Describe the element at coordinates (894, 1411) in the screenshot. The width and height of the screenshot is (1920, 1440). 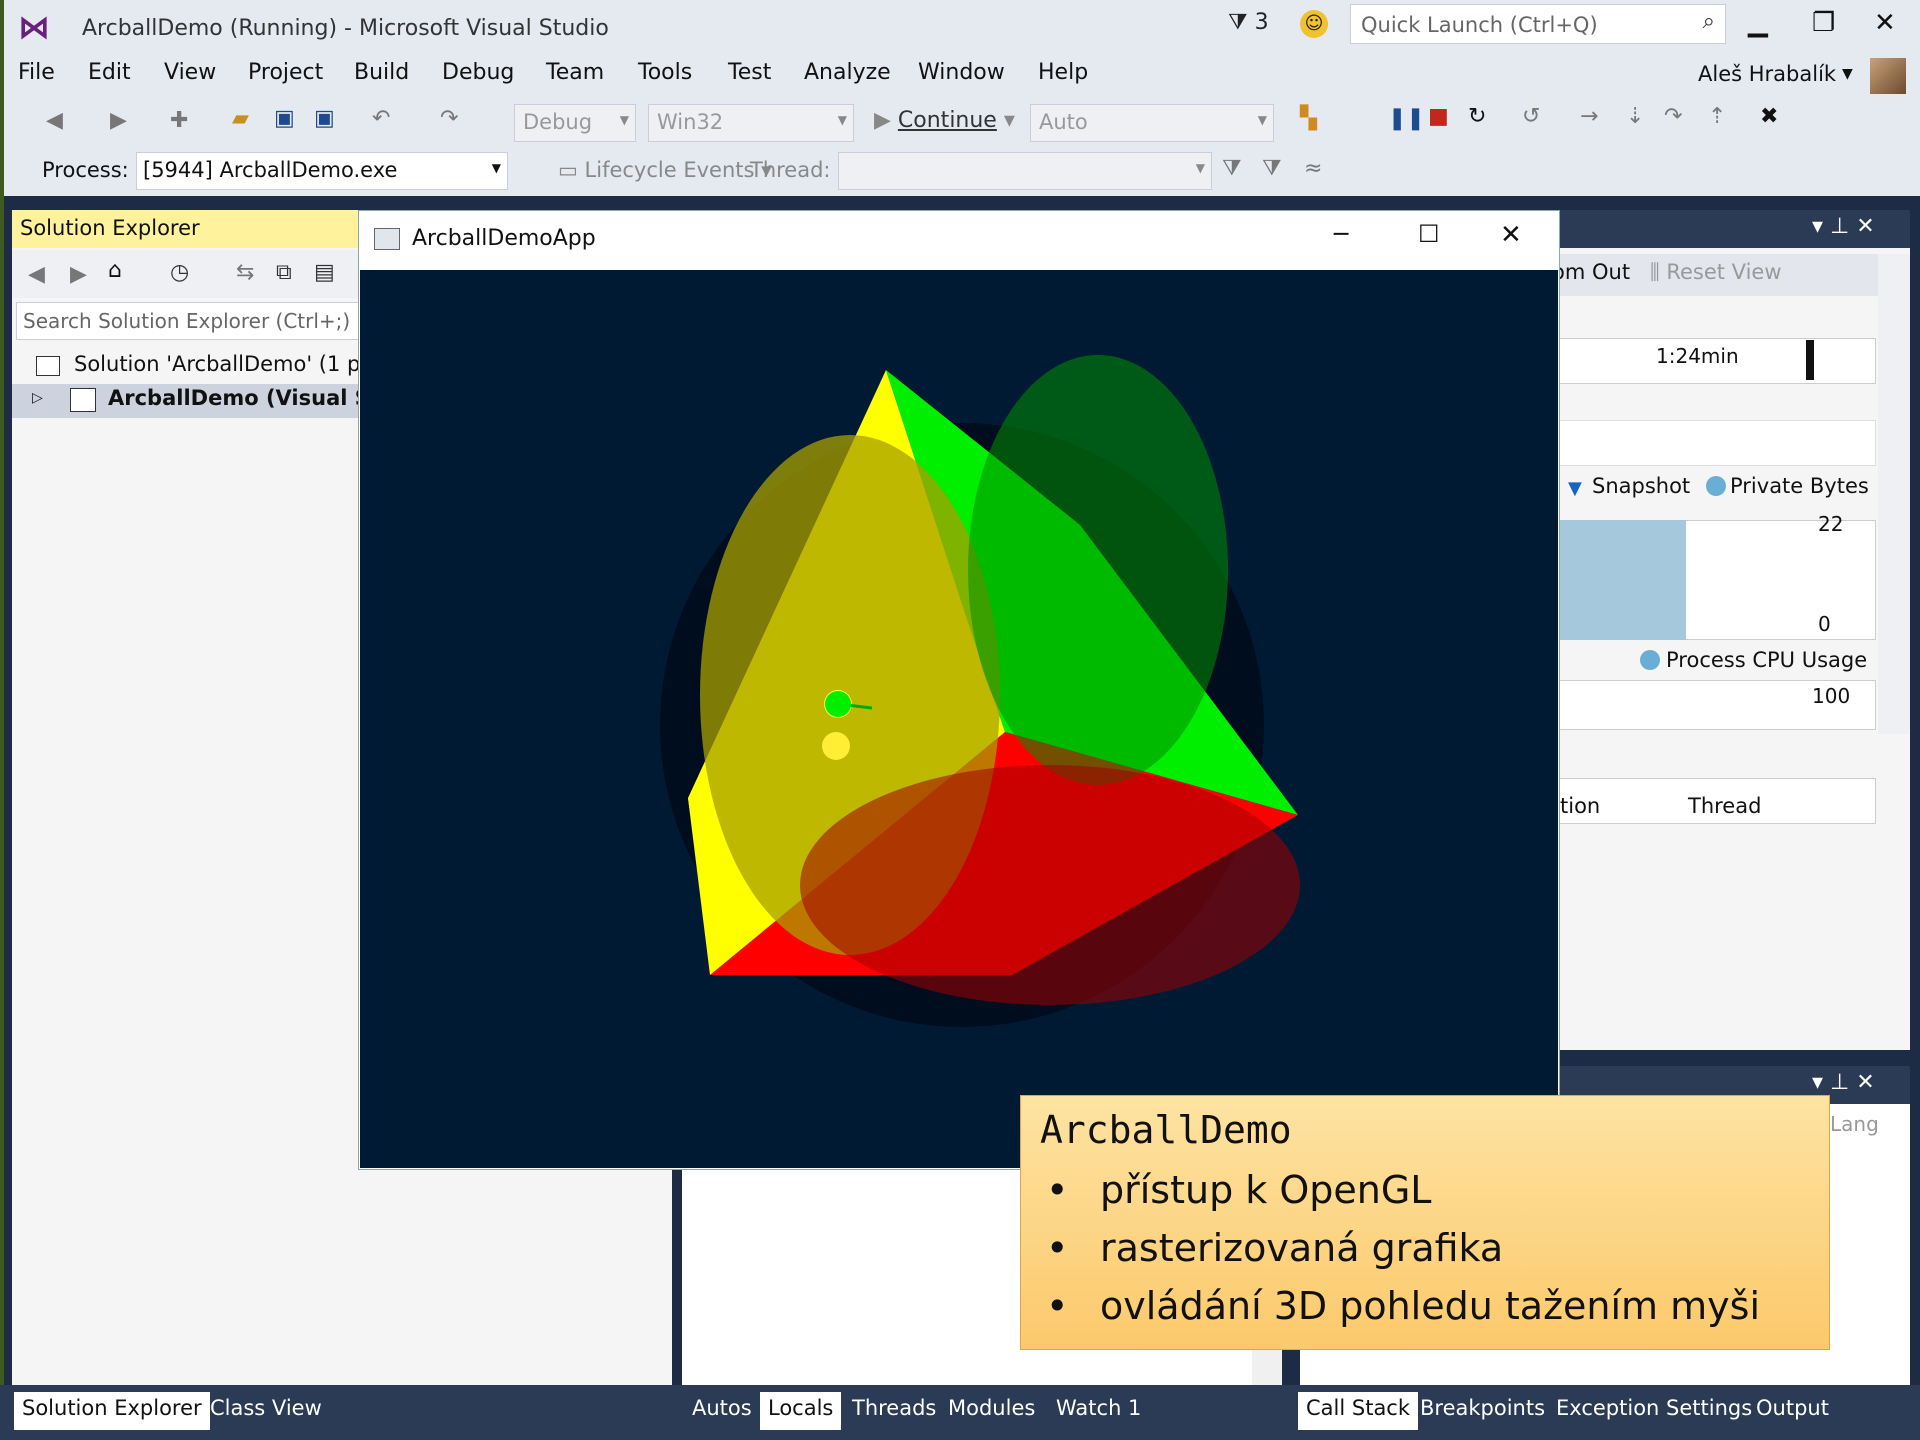
I see `tab-threads: Threads` at that location.